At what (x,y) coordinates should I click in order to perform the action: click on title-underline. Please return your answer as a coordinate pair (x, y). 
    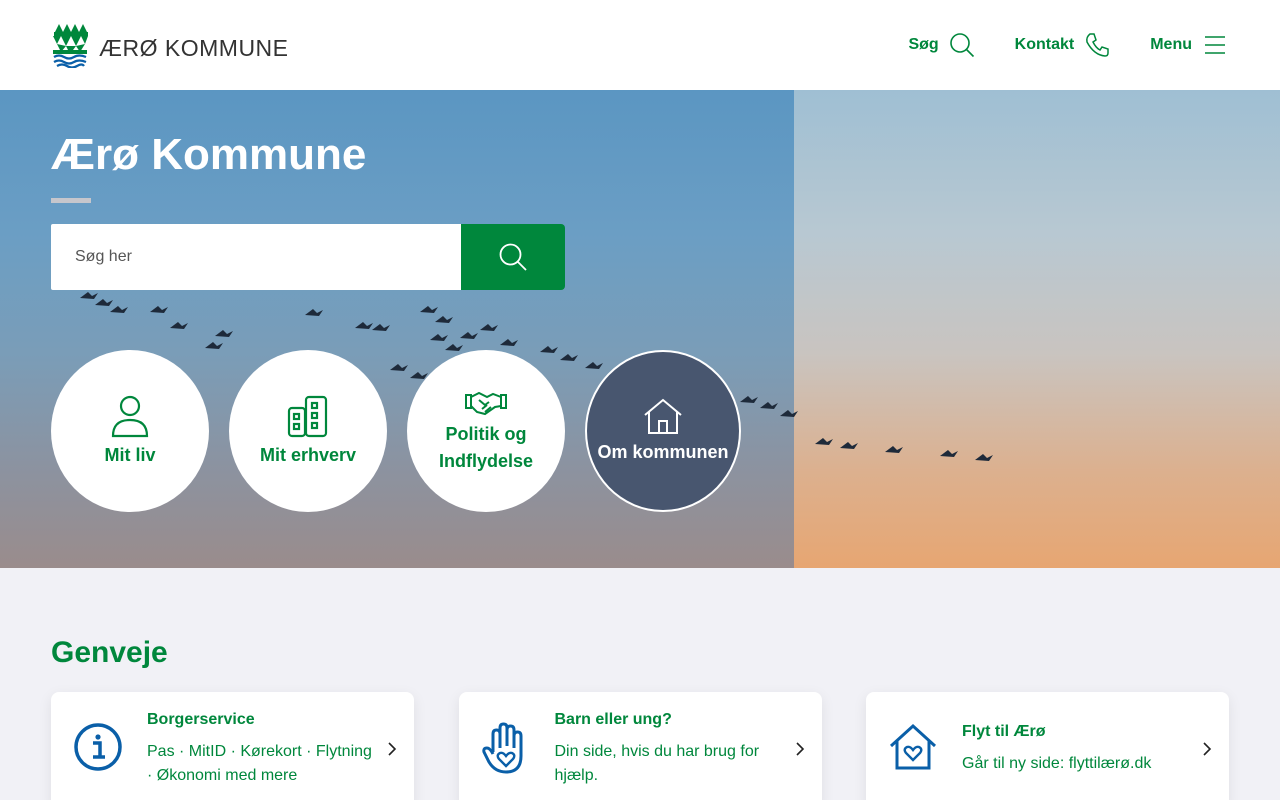
    Looking at the image, I should click on (71, 200).